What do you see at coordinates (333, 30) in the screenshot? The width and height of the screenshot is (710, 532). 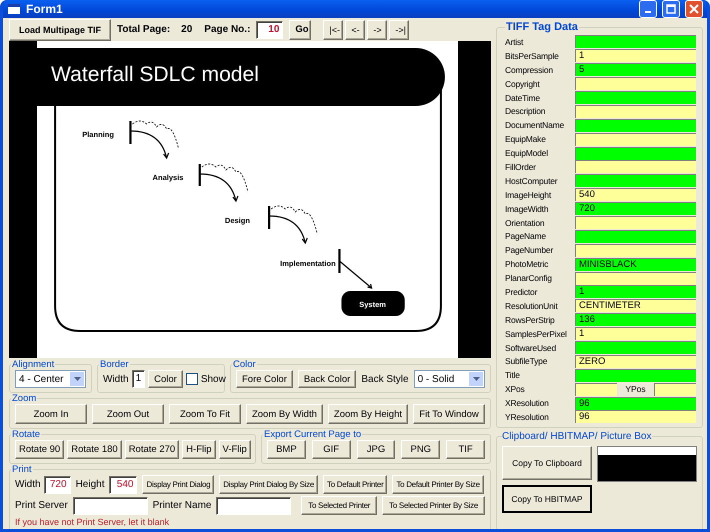 I see `page-nav-button: |<-` at bounding box center [333, 30].